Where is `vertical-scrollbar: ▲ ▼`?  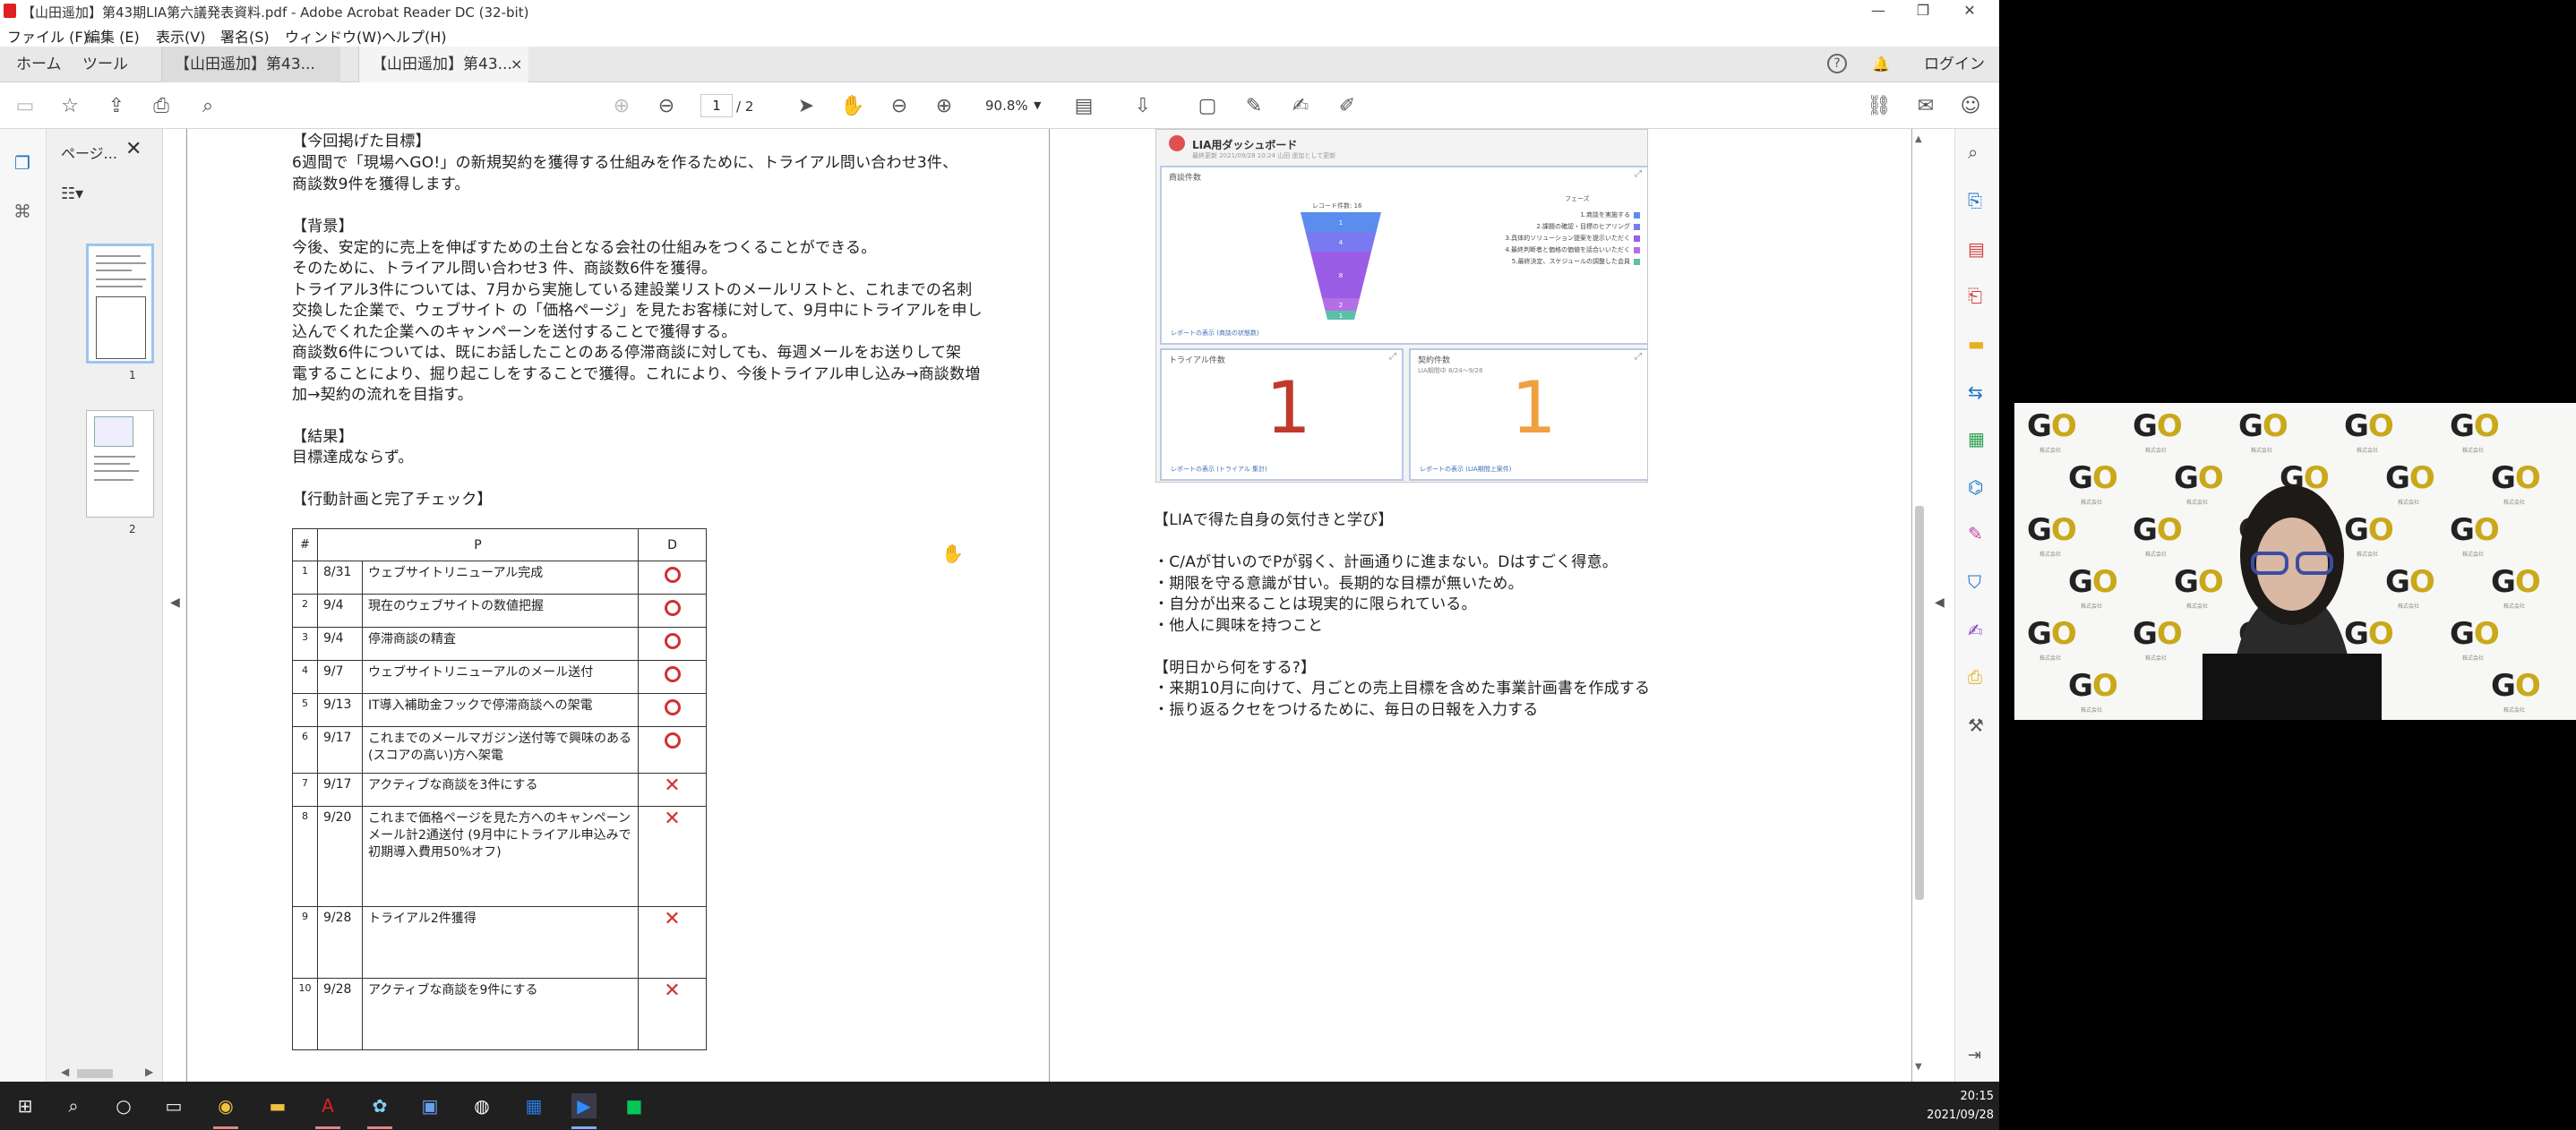
vertical-scrollbar: ▲ ▼ is located at coordinates (1919, 604).